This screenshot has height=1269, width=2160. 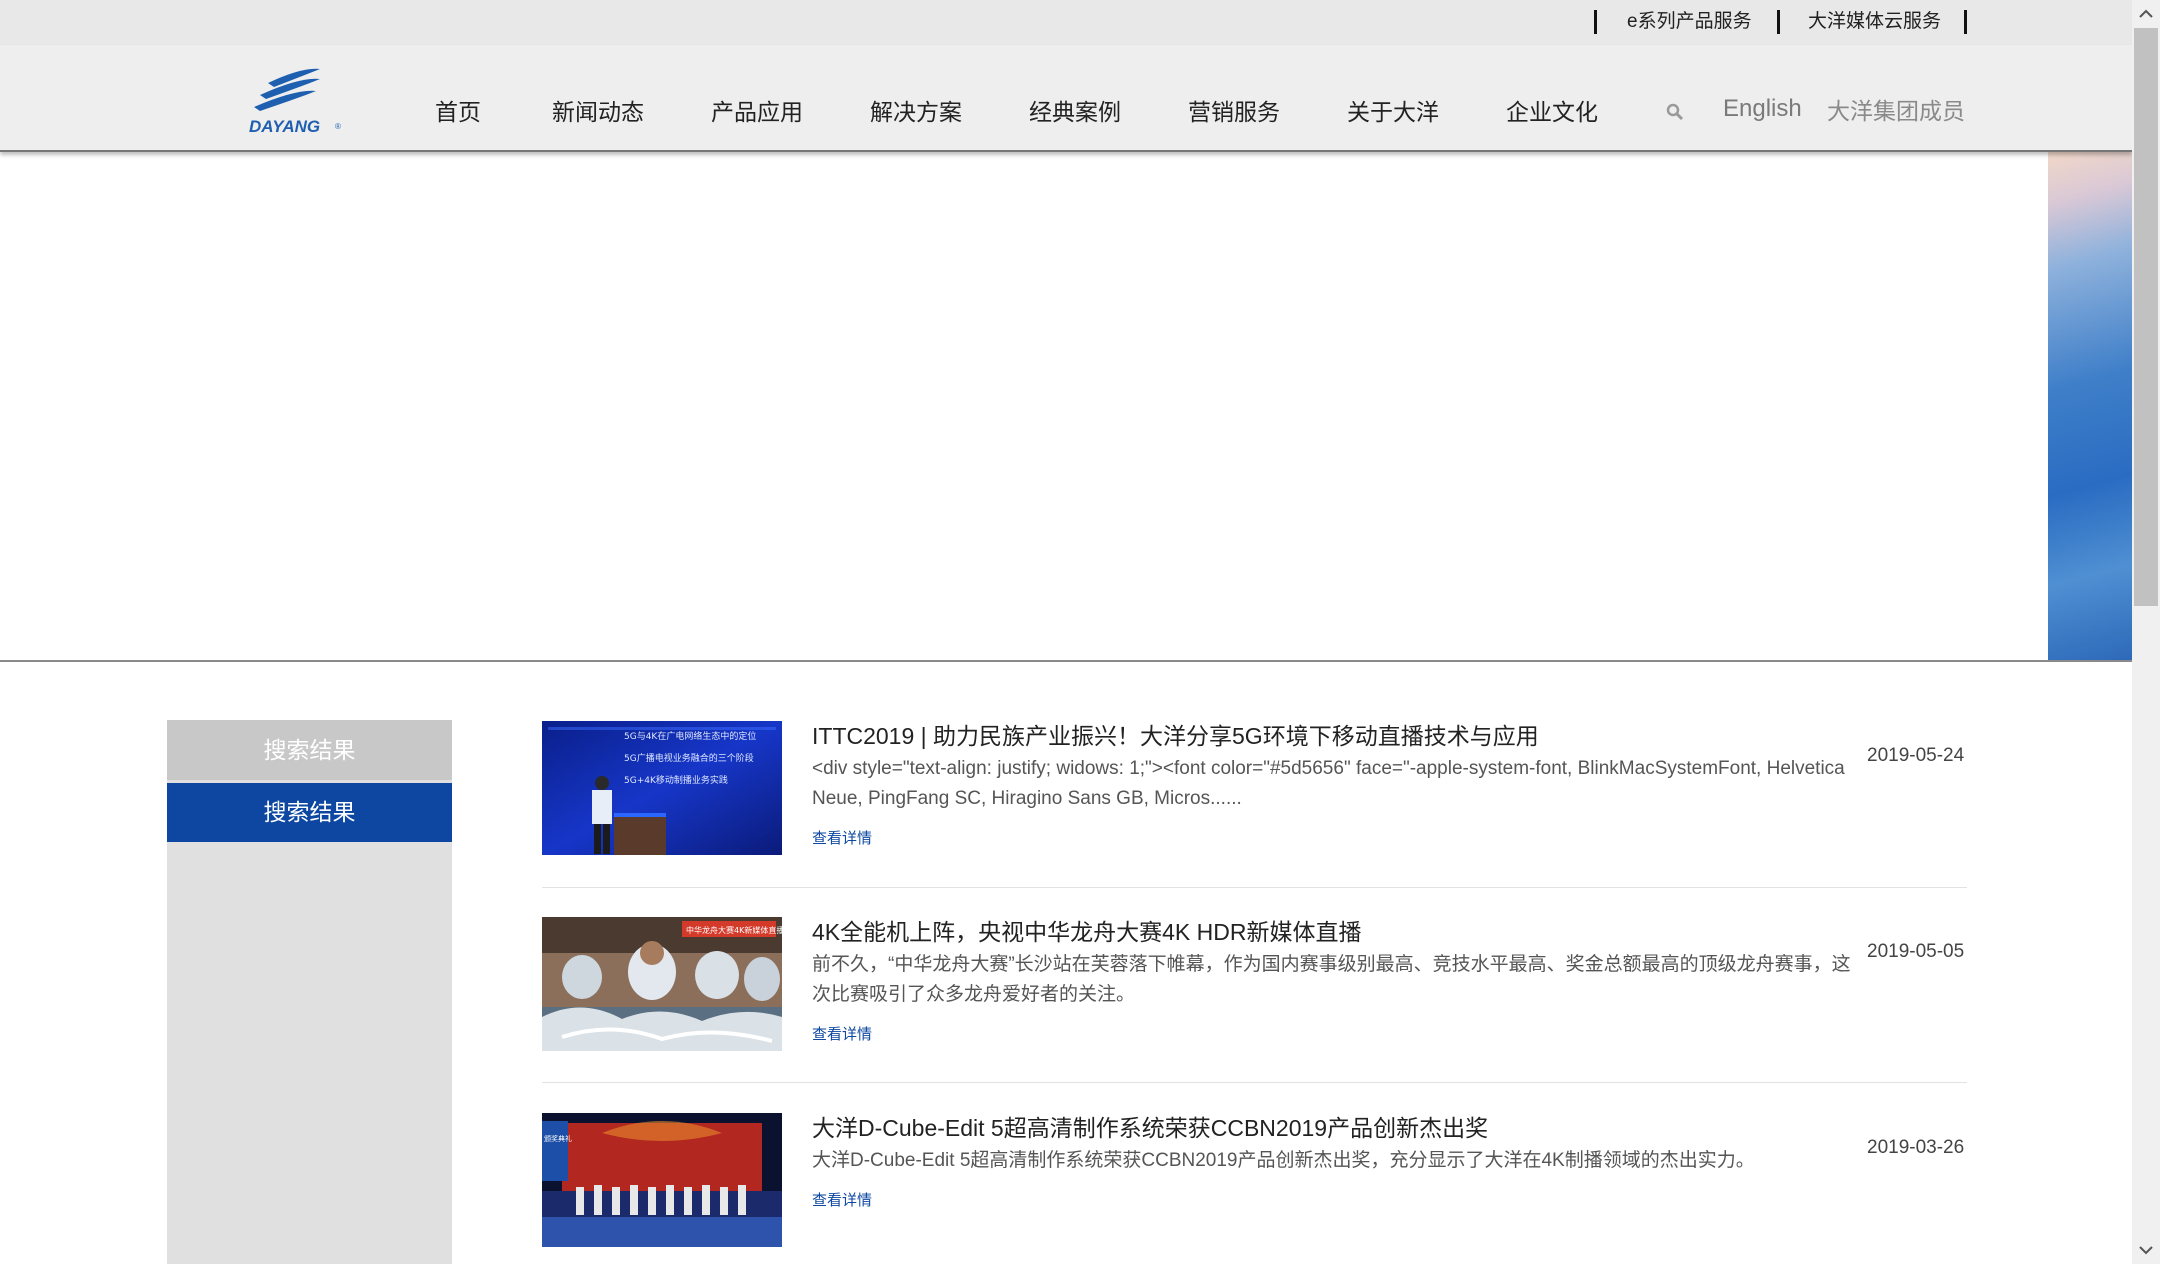 What do you see at coordinates (1312, 1128) in the screenshot?
I see `result-title: 大洋D-Cube-Edit 5超高清制作系统荣获CCBN2019产品创新杰出奖` at bounding box center [1312, 1128].